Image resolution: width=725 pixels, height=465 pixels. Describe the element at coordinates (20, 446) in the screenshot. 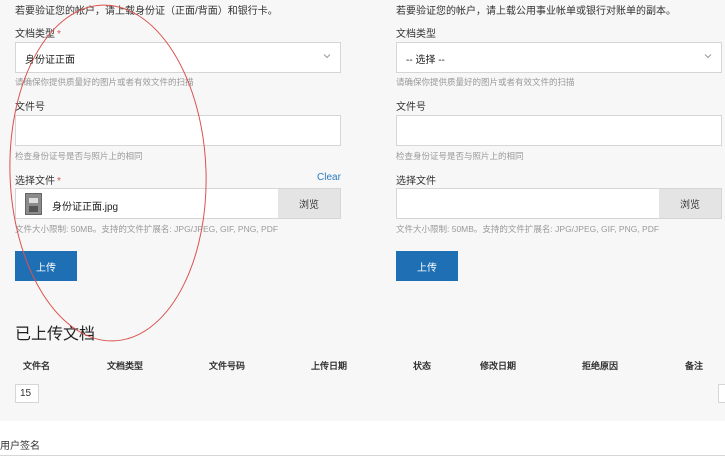

I see `user-signature-label: 用户签名` at that location.